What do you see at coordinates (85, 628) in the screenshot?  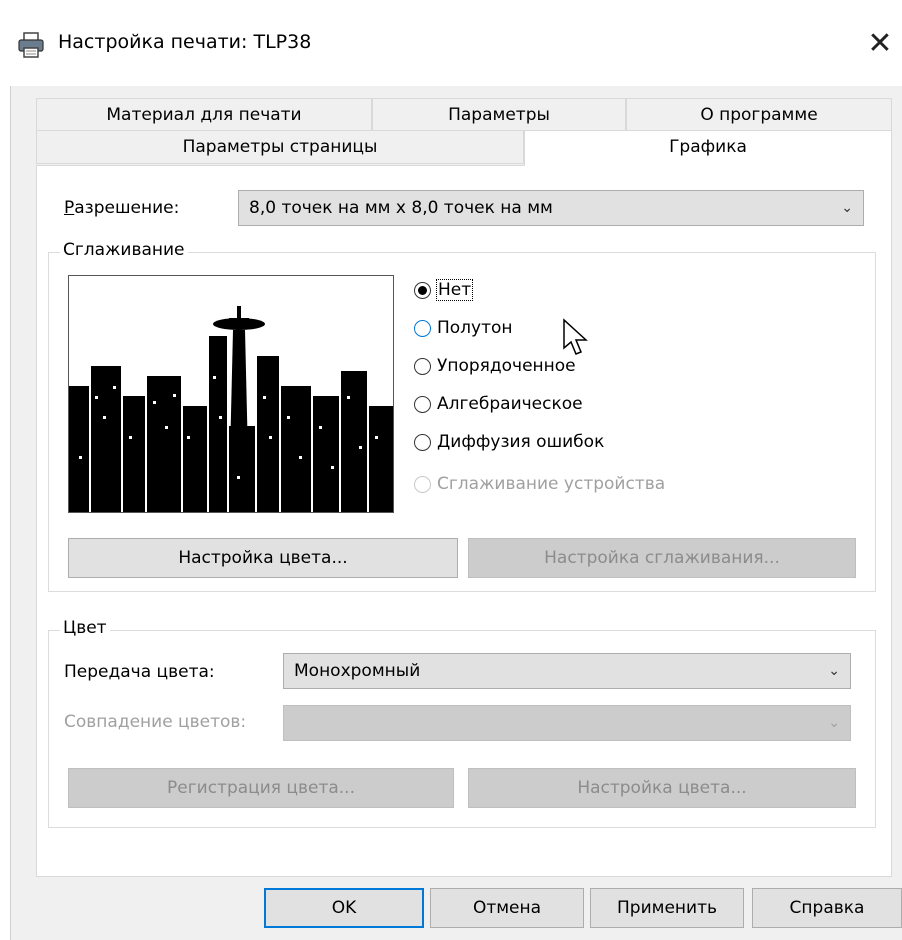 I see `color-group-title: Цвет` at bounding box center [85, 628].